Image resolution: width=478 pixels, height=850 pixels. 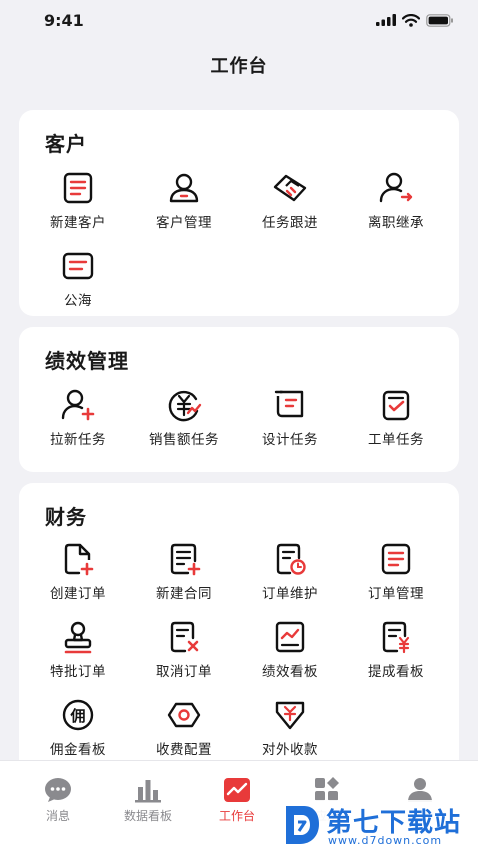 I want to click on grid-item-label: 佣金看板, so click(x=78, y=750).